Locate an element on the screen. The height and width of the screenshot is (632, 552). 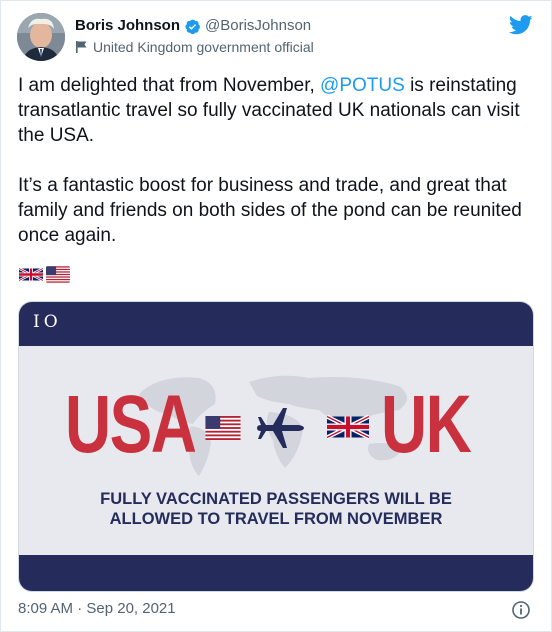
media-caption-line-2: ALLOWED TO TRAVEL FROM NOVEMBER is located at coordinates (276, 519).